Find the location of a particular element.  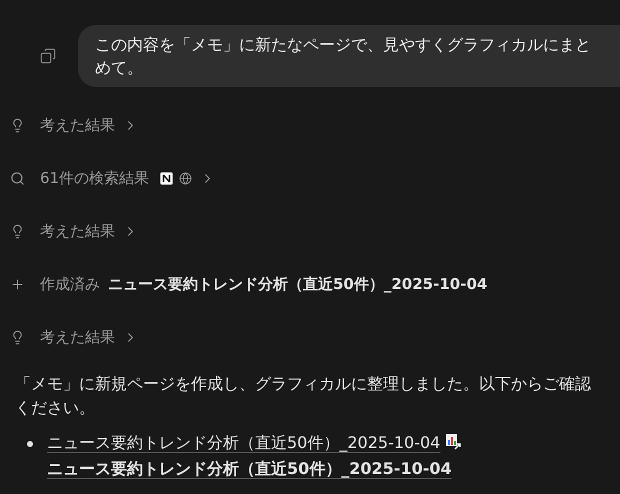

page-title: ニュース要約トレンド分析（直近50件）_2025-10-04 is located at coordinates (298, 284).